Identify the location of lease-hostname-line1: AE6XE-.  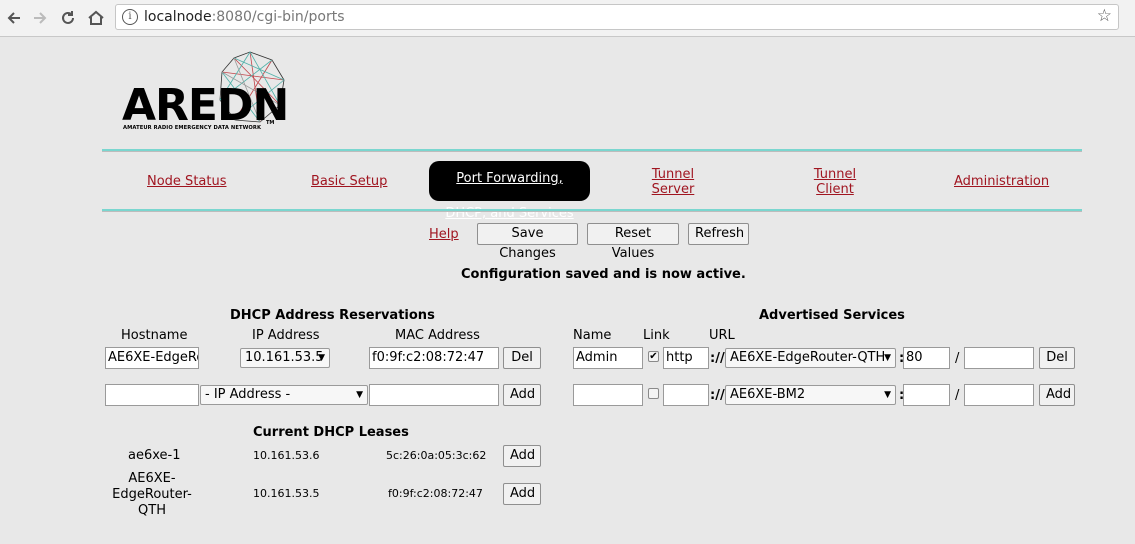
(152, 478).